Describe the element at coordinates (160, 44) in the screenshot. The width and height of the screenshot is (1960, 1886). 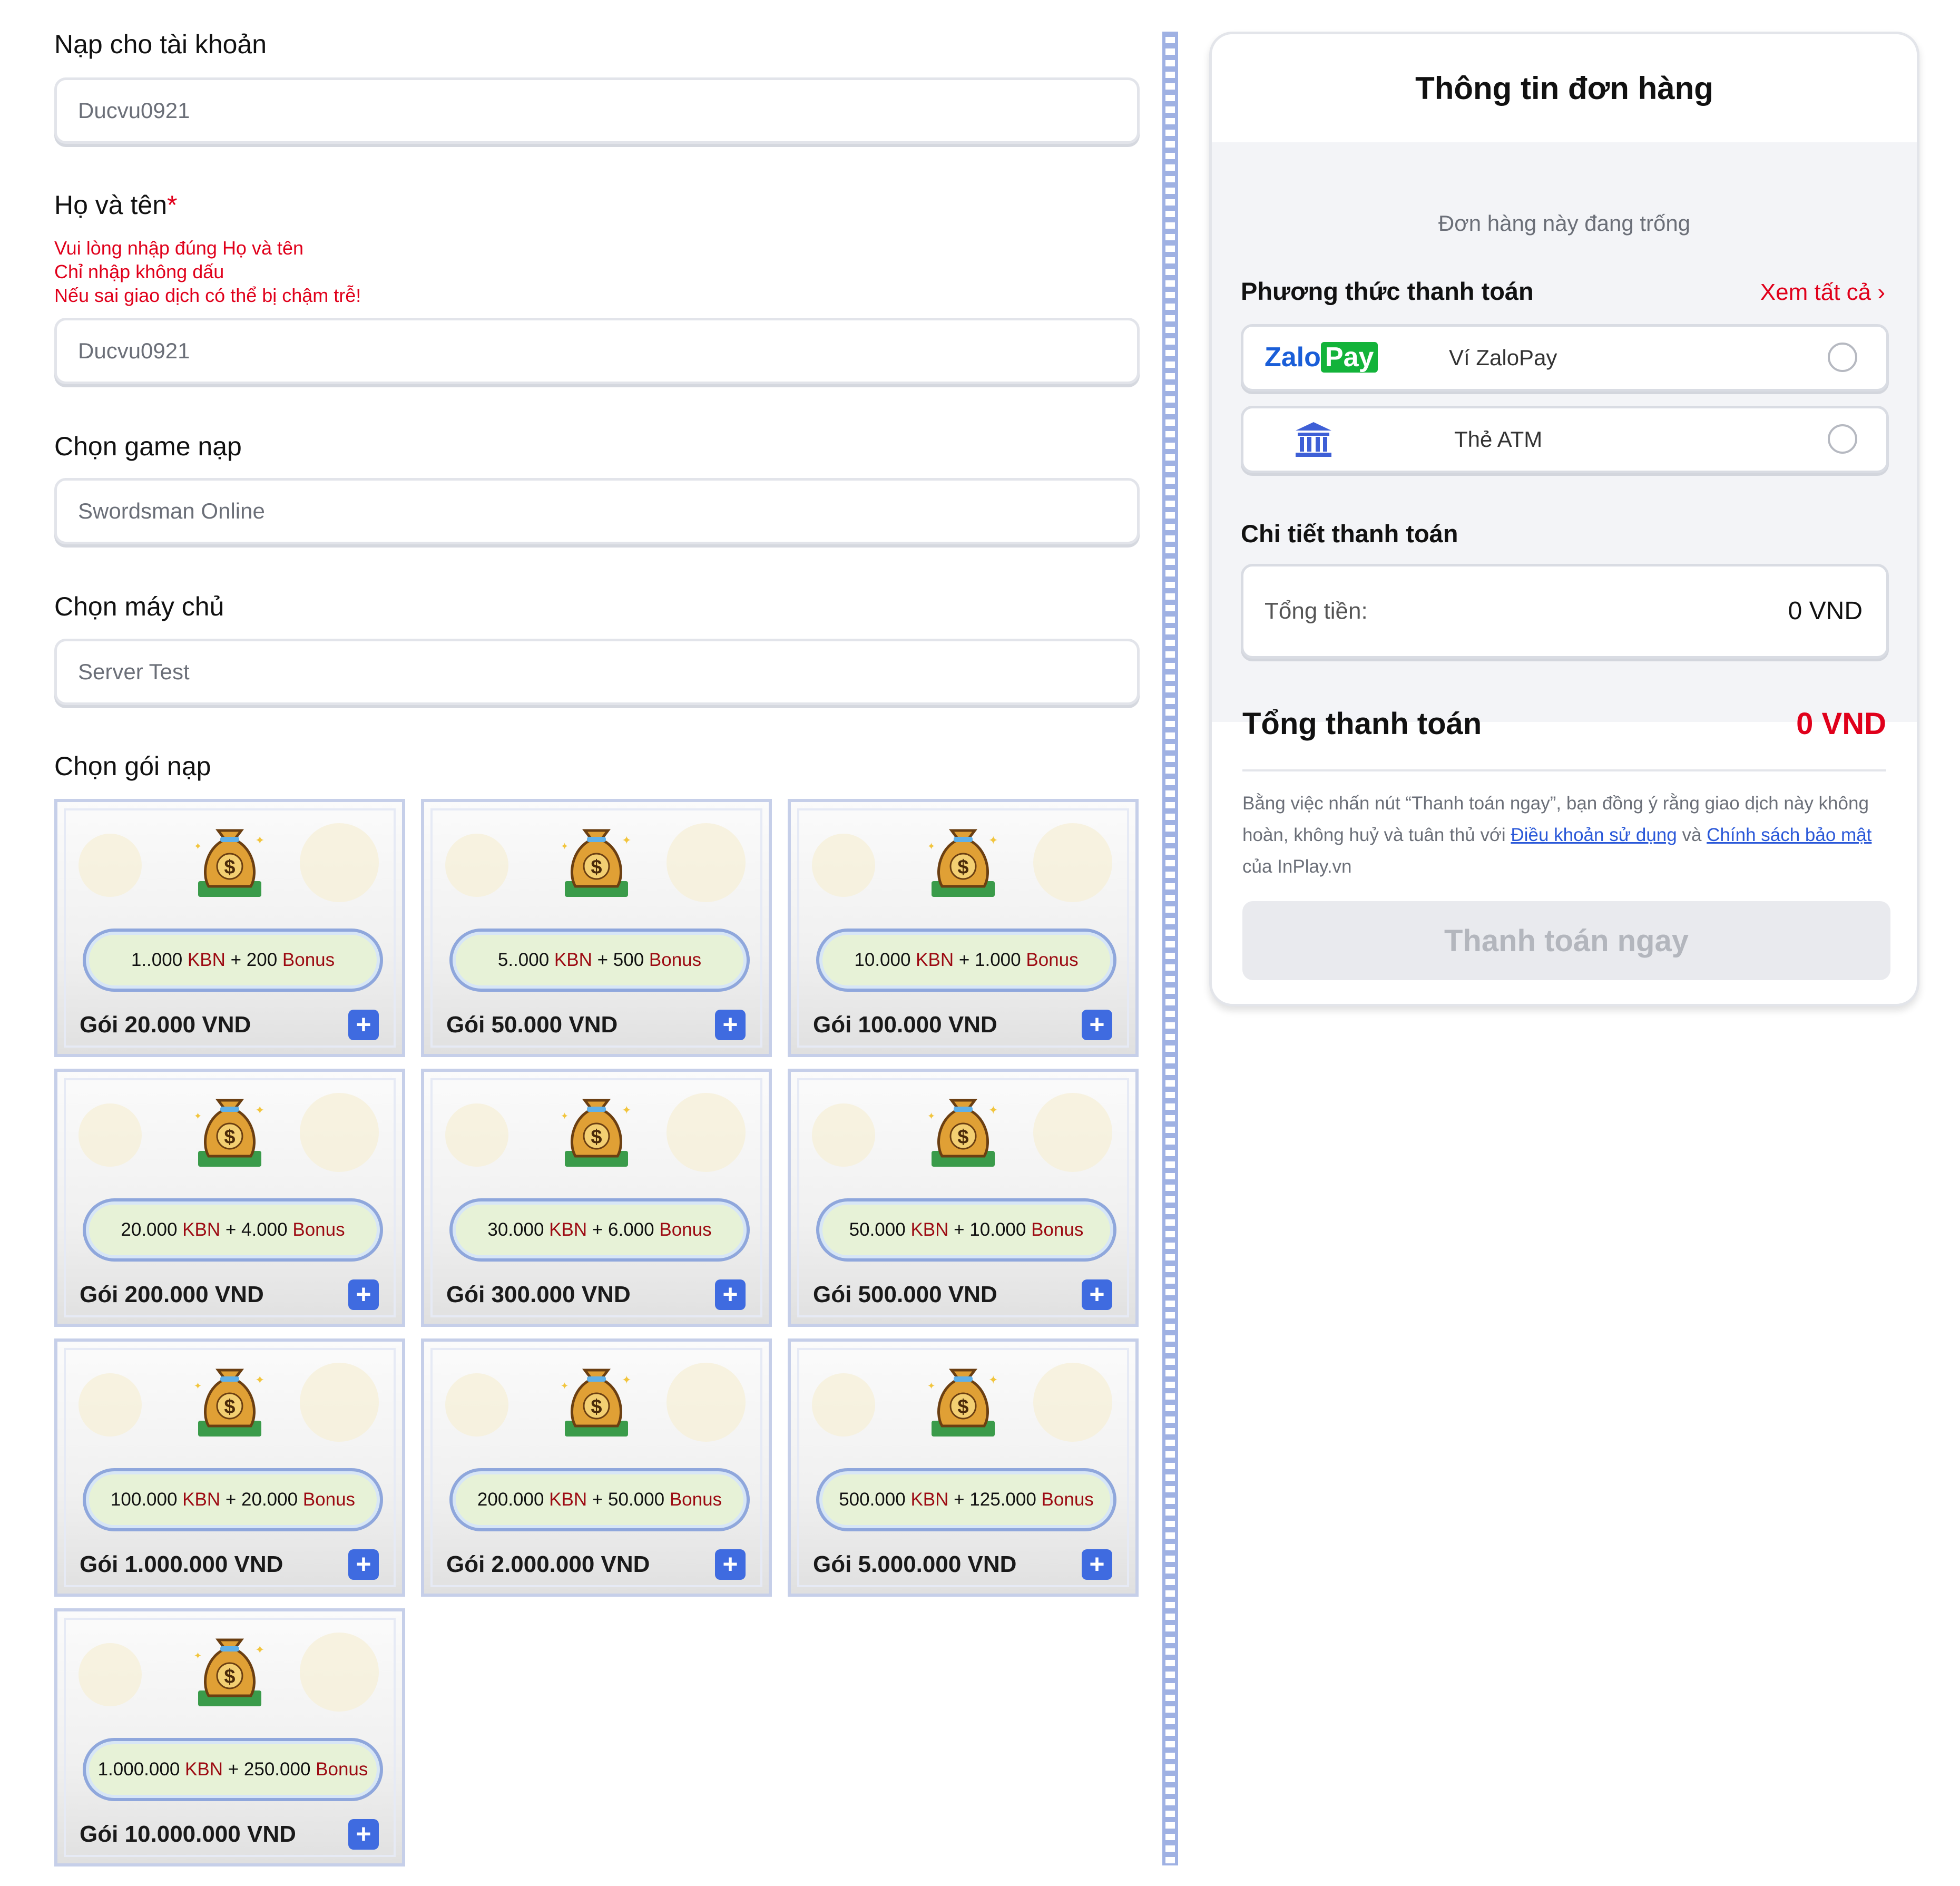
I see `account-label: Nạp cho tài khoản` at that location.